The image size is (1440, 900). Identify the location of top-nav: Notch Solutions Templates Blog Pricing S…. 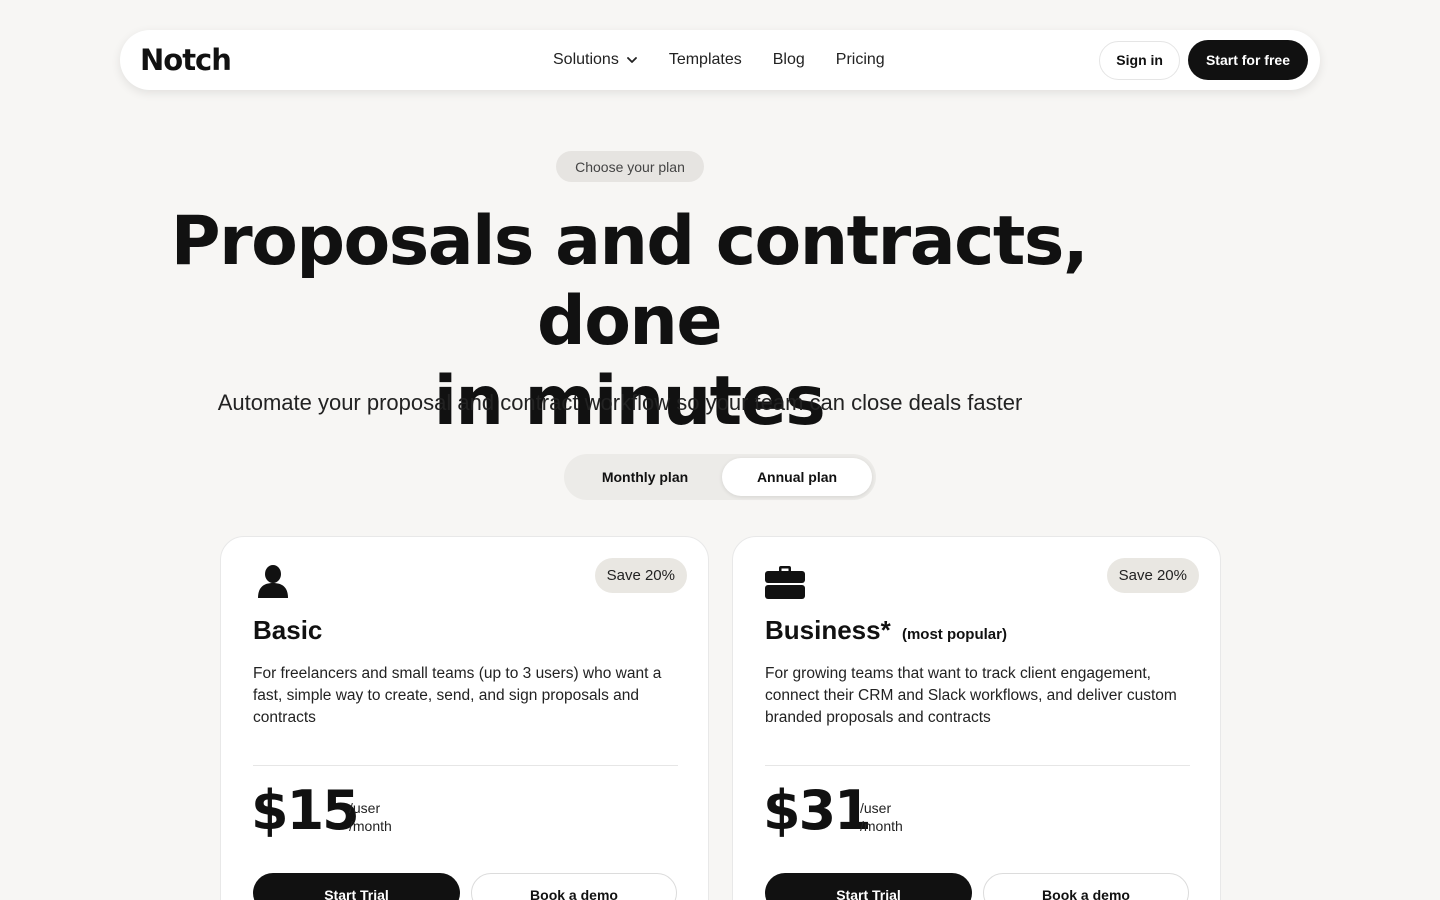
(720, 60).